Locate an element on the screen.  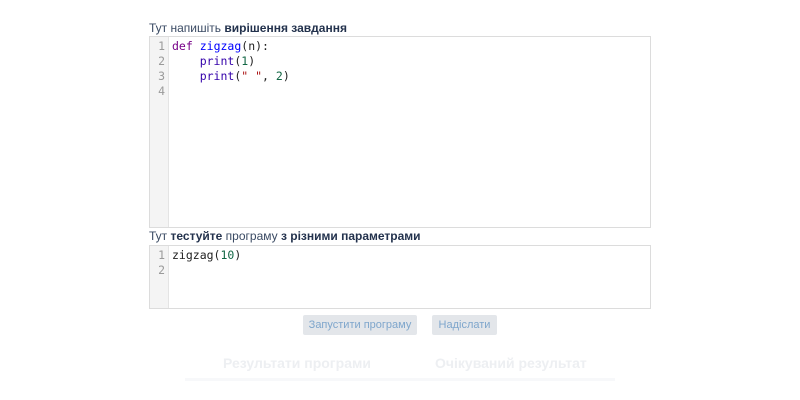
expected-result-heading: Очікуваний результат is located at coordinates (511, 363).